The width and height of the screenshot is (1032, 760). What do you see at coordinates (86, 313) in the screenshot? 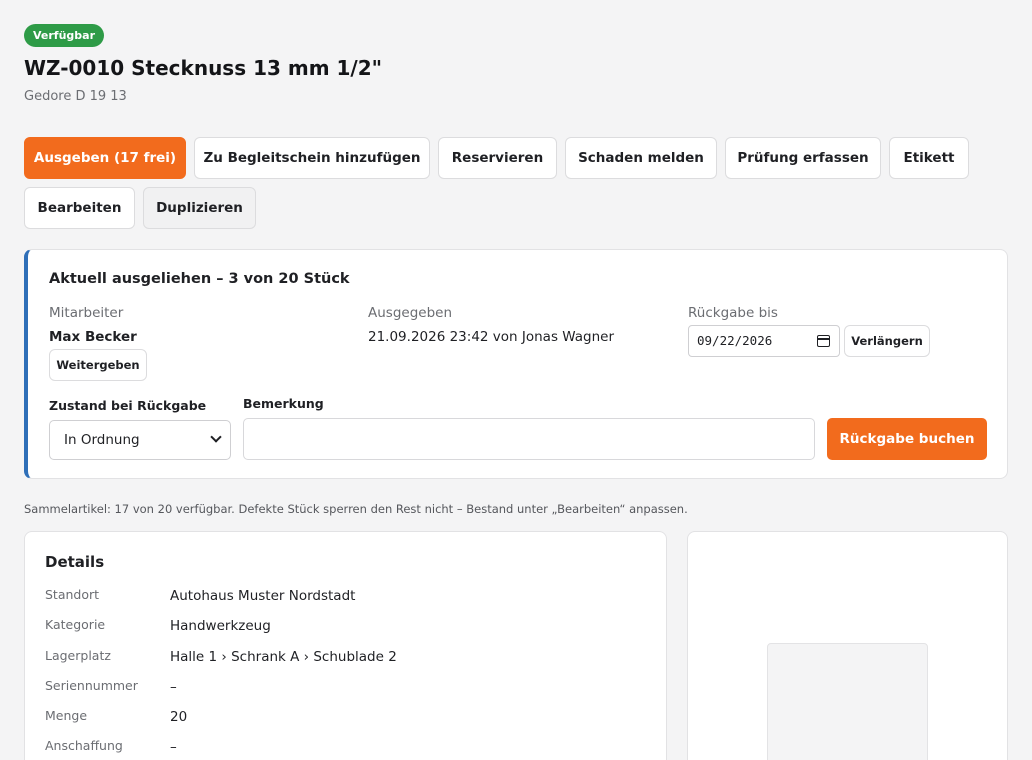
I see `employee-label: Mitarbeiter` at bounding box center [86, 313].